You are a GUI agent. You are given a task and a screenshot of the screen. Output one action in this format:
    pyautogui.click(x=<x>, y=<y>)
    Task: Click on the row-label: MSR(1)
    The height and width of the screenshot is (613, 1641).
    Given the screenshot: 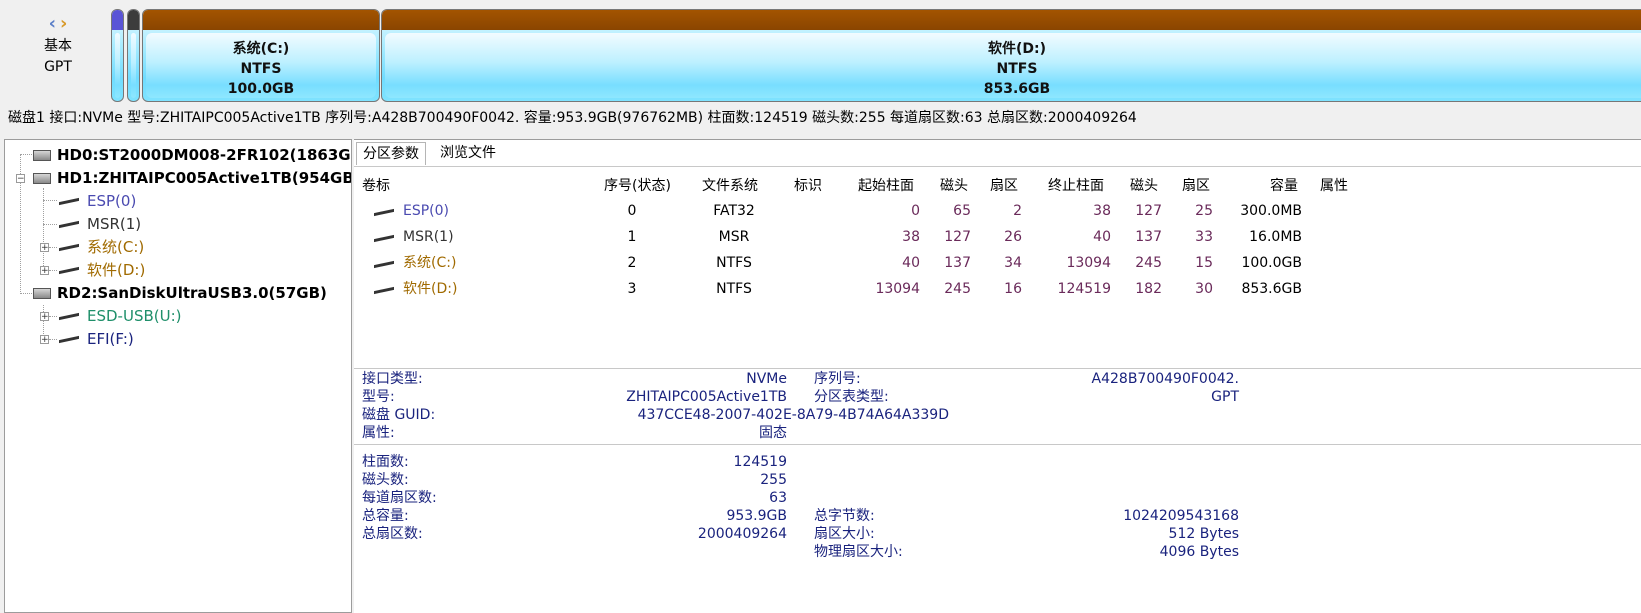 What is the action you would take?
    pyautogui.click(x=428, y=237)
    